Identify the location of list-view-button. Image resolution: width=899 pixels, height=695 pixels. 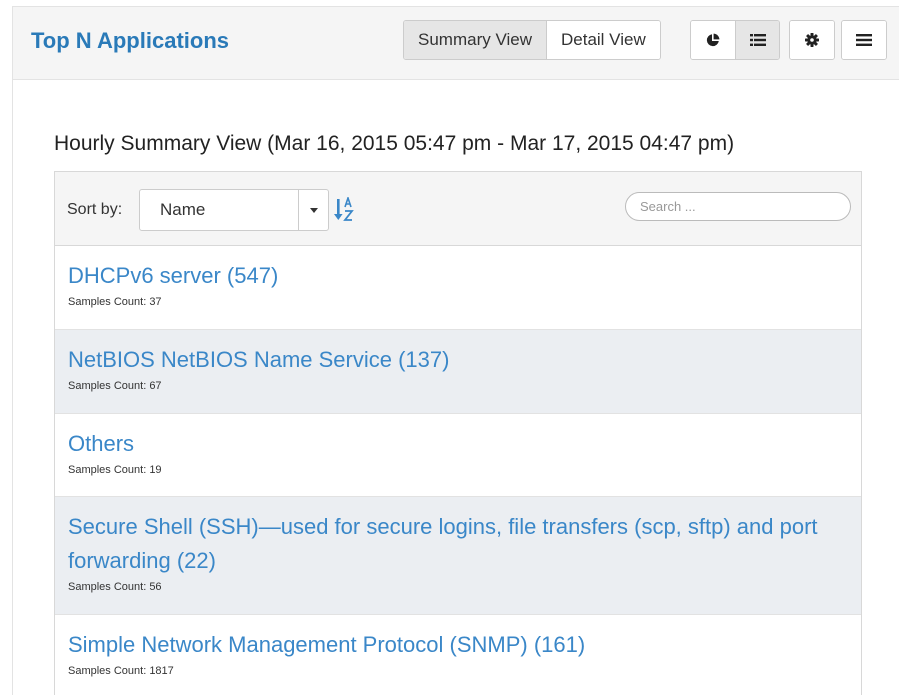
(757, 40).